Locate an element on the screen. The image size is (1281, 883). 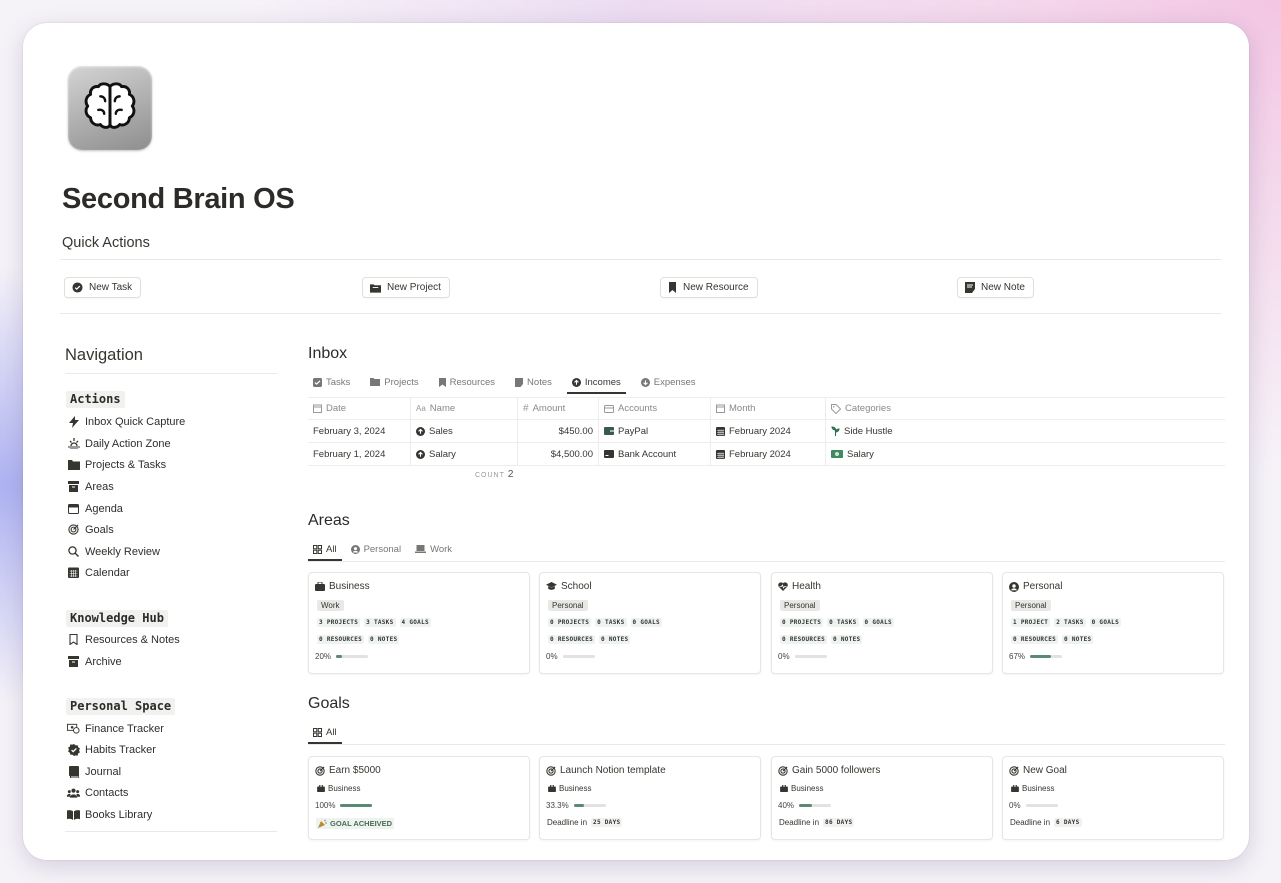
column-header-date: Date is located at coordinates (359, 408).